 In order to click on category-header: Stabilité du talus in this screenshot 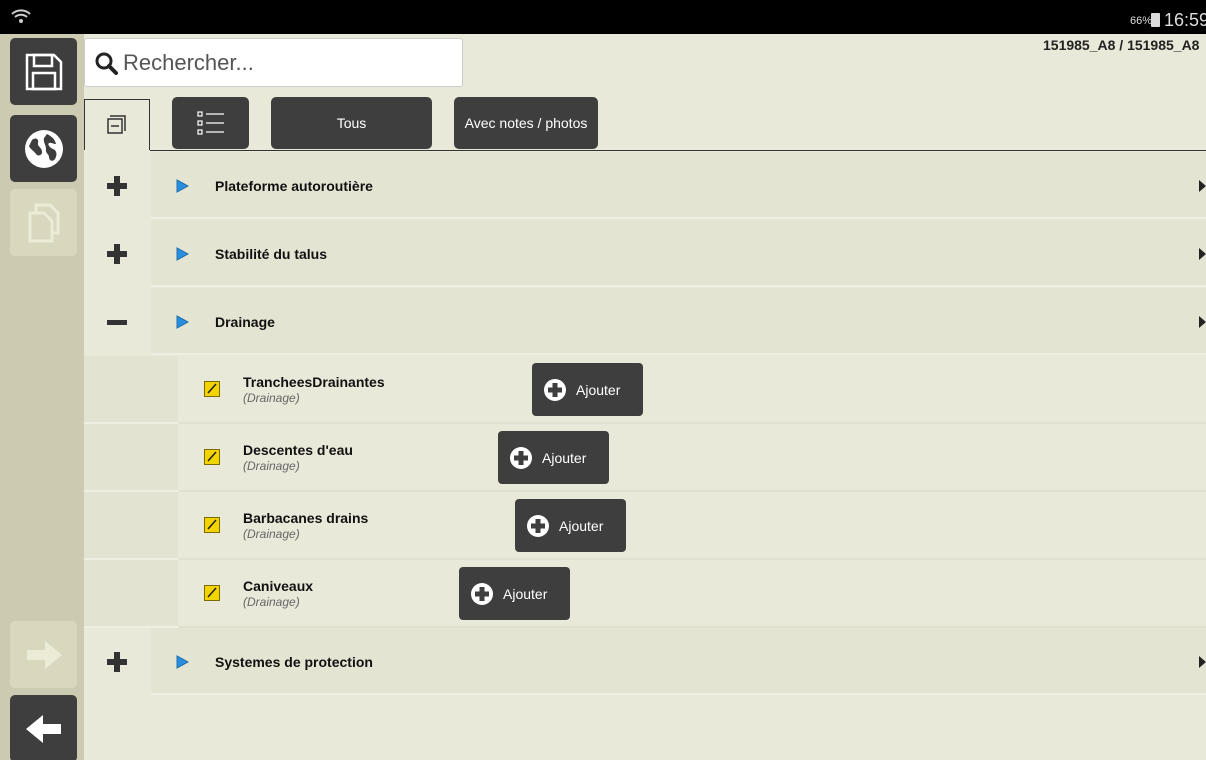, I will do `click(678, 253)`.